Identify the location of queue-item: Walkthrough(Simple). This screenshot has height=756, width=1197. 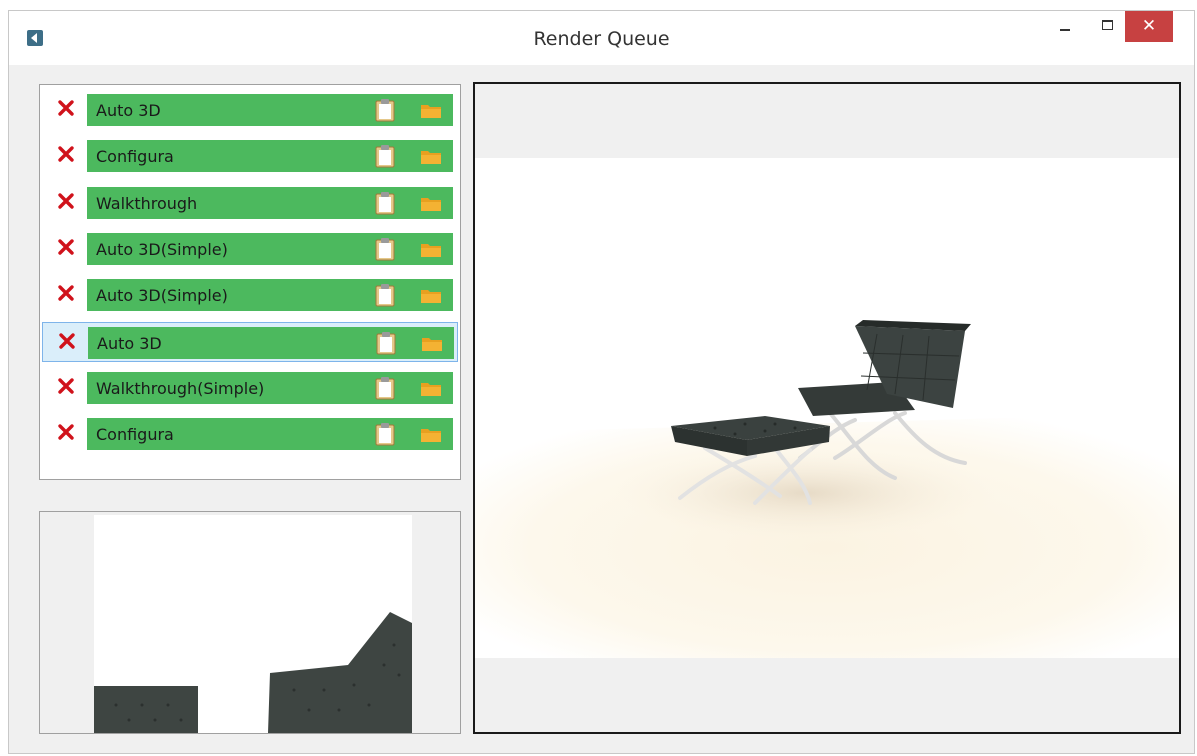
(250, 388).